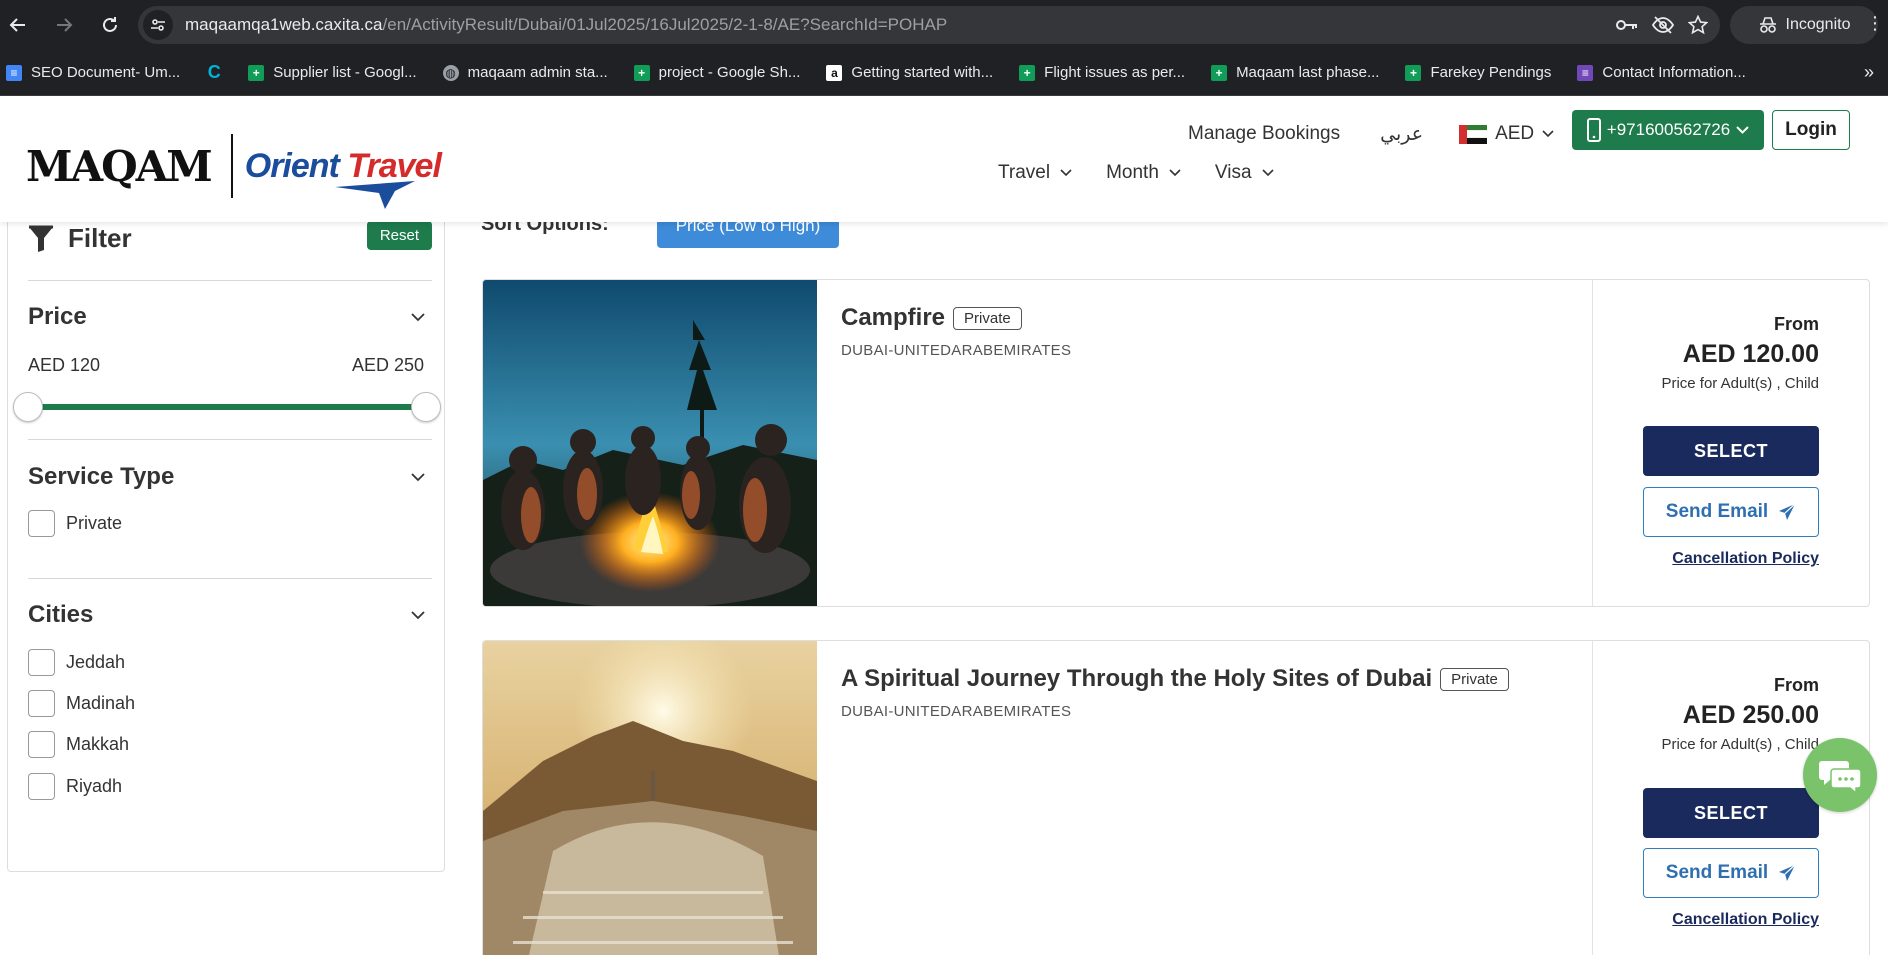 The height and width of the screenshot is (955, 1888). What do you see at coordinates (1869, 72) in the screenshot?
I see `bookmarks-overflow-icon: »` at bounding box center [1869, 72].